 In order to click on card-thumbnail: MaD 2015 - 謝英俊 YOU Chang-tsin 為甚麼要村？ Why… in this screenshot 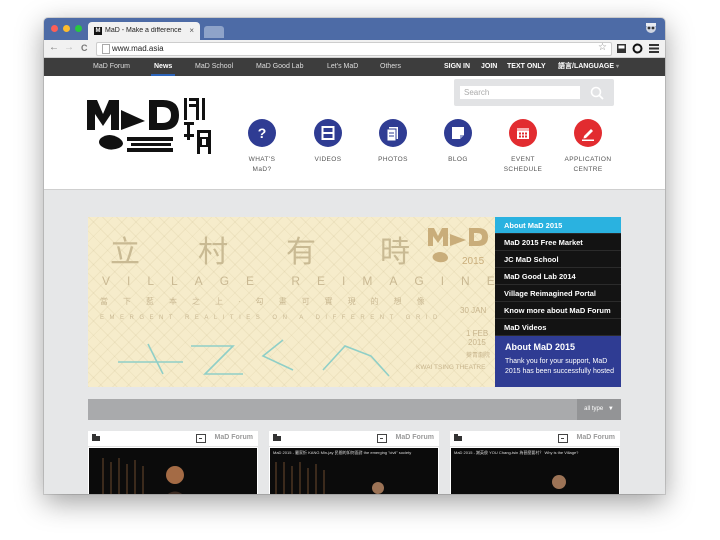, I will do `click(535, 471)`.